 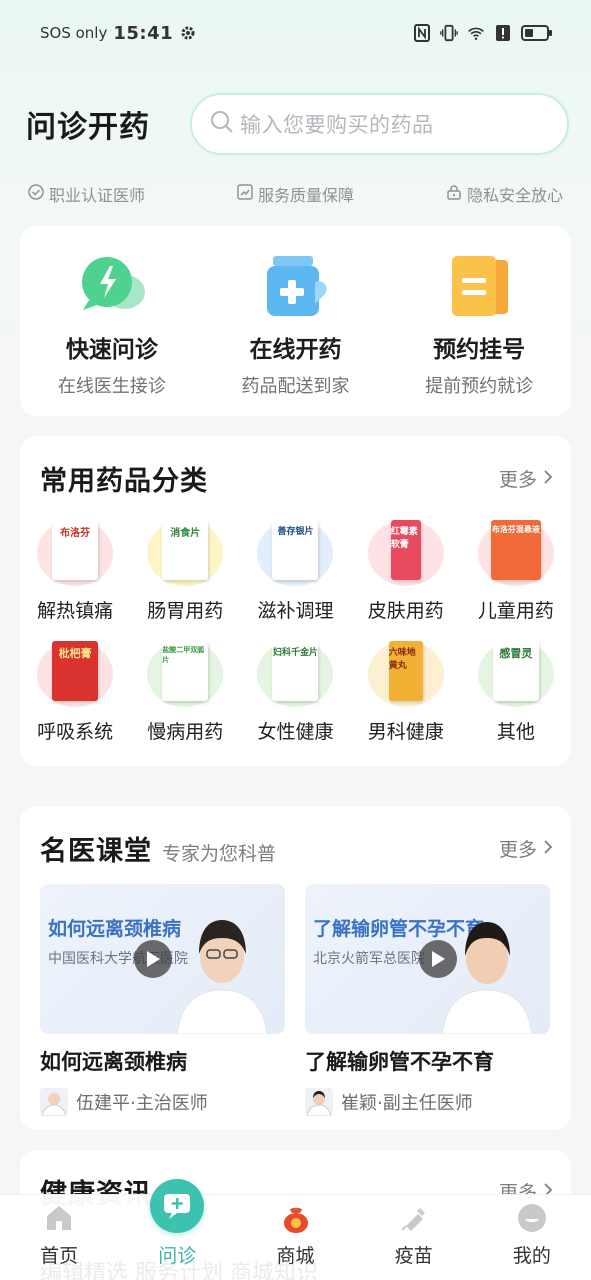 What do you see at coordinates (185, 550) in the screenshot?
I see `box-text: 消食片` at bounding box center [185, 550].